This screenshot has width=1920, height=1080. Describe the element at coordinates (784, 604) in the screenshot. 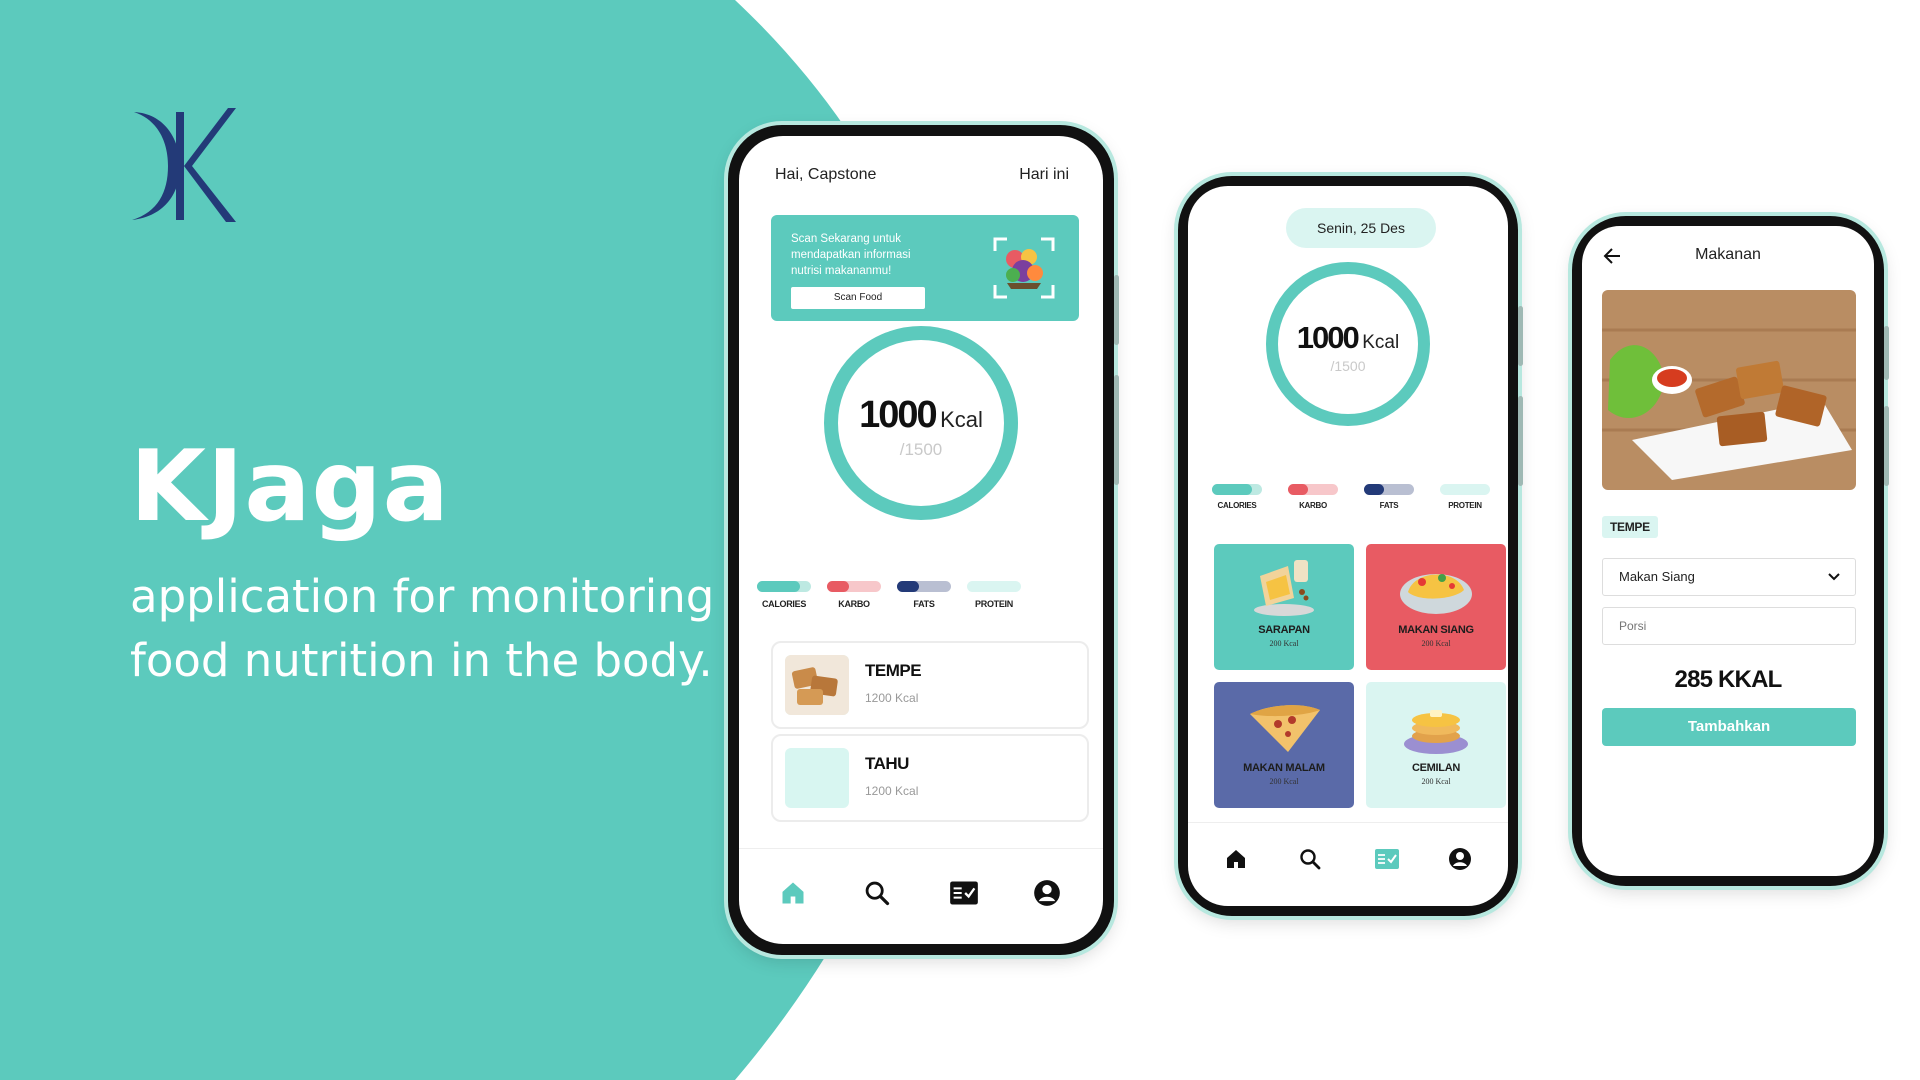

I see `macro-label: CALORIES` at that location.